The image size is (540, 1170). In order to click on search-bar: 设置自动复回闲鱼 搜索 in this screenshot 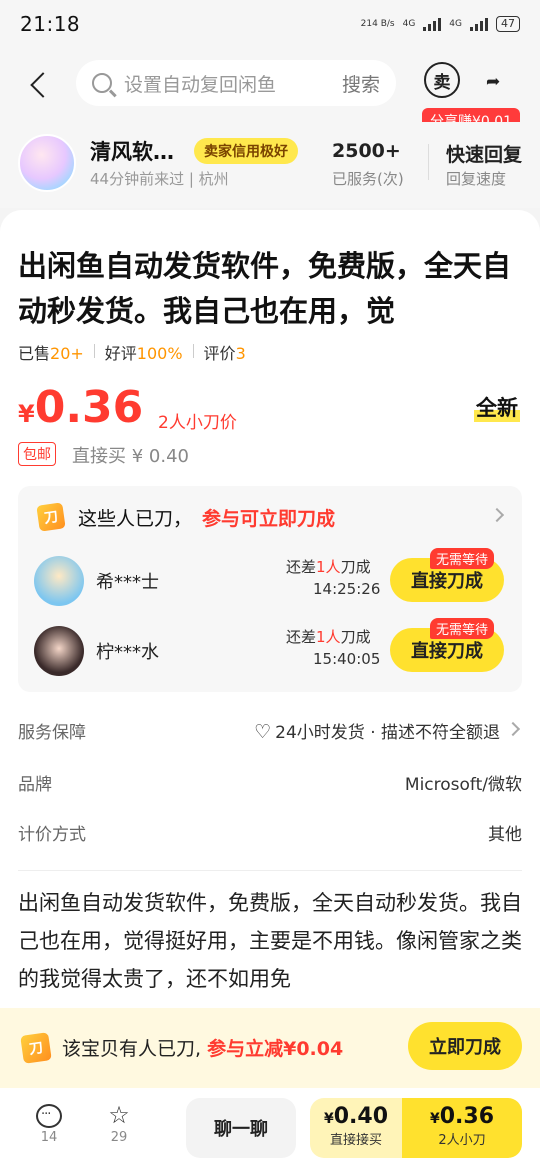, I will do `click(236, 83)`.